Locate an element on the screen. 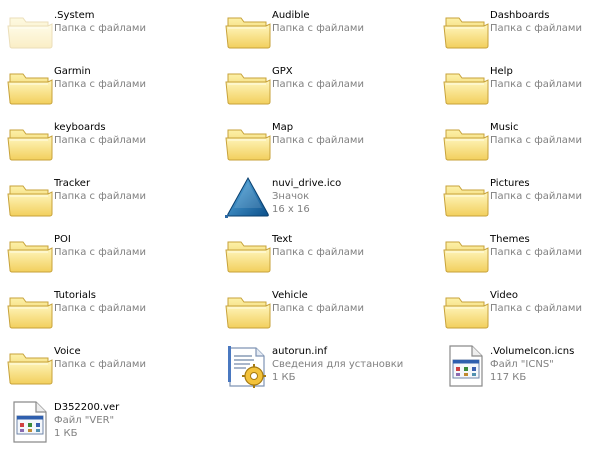 The height and width of the screenshot is (450, 614). item-detail: Файл "ICNS" is located at coordinates (522, 364).